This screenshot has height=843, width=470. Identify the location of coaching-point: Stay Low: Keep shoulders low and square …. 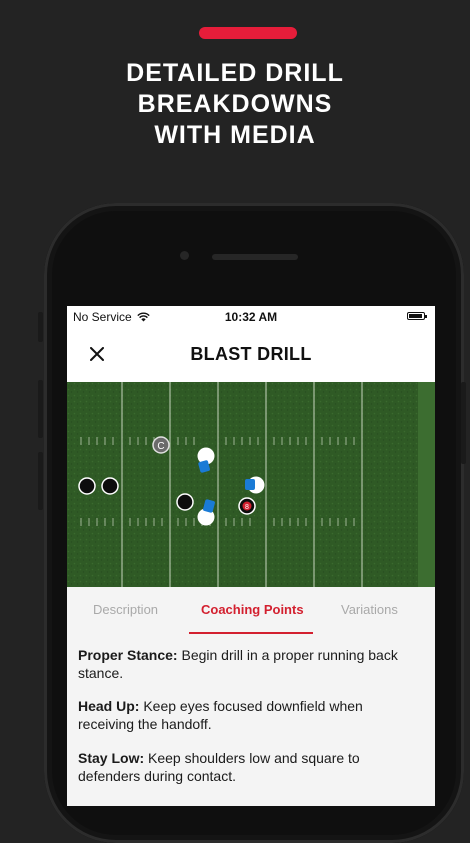
(248, 767).